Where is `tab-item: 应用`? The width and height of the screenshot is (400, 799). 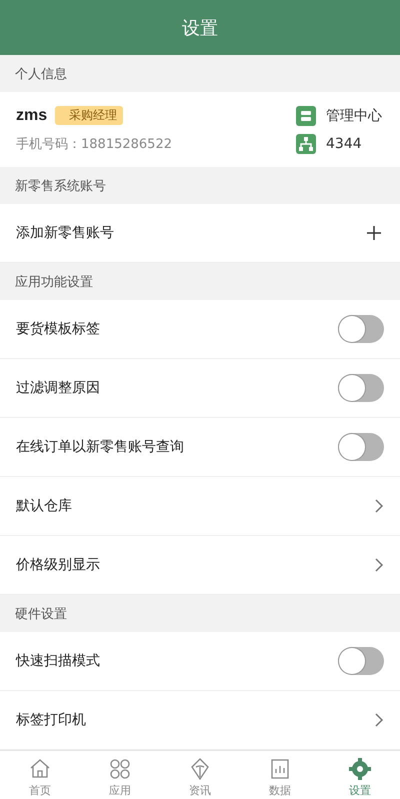
tab-item: 应用 is located at coordinates (120, 775).